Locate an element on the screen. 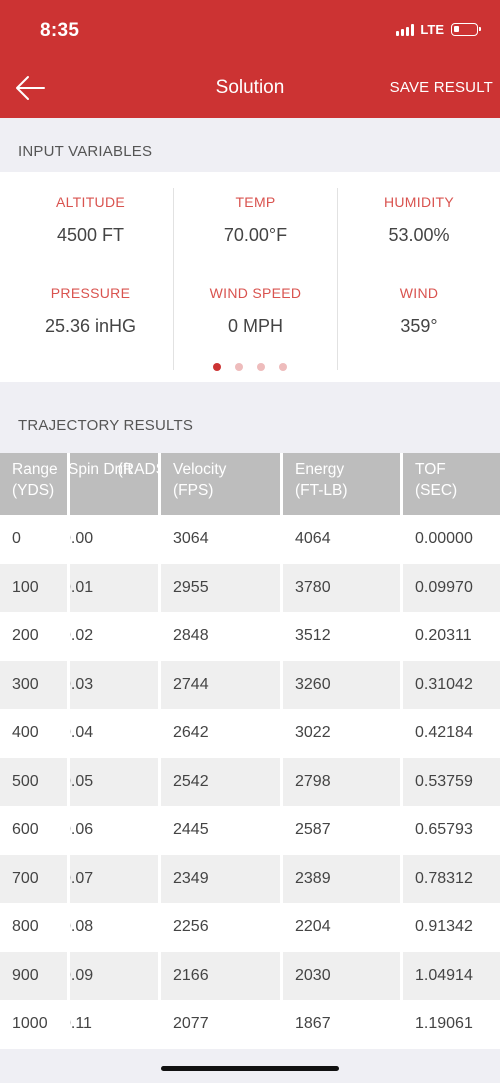 Image resolution: width=500 pixels, height=1083 pixels. column-header: TOF (SEC) is located at coordinates (451, 484).